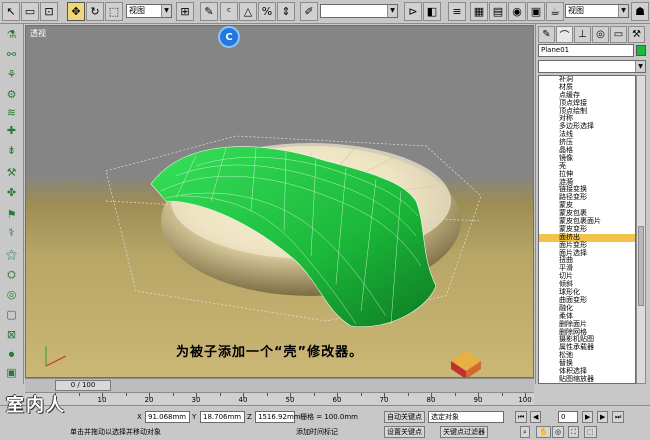  I want to click on utilities-tab-icon: ⚒, so click(636, 34).